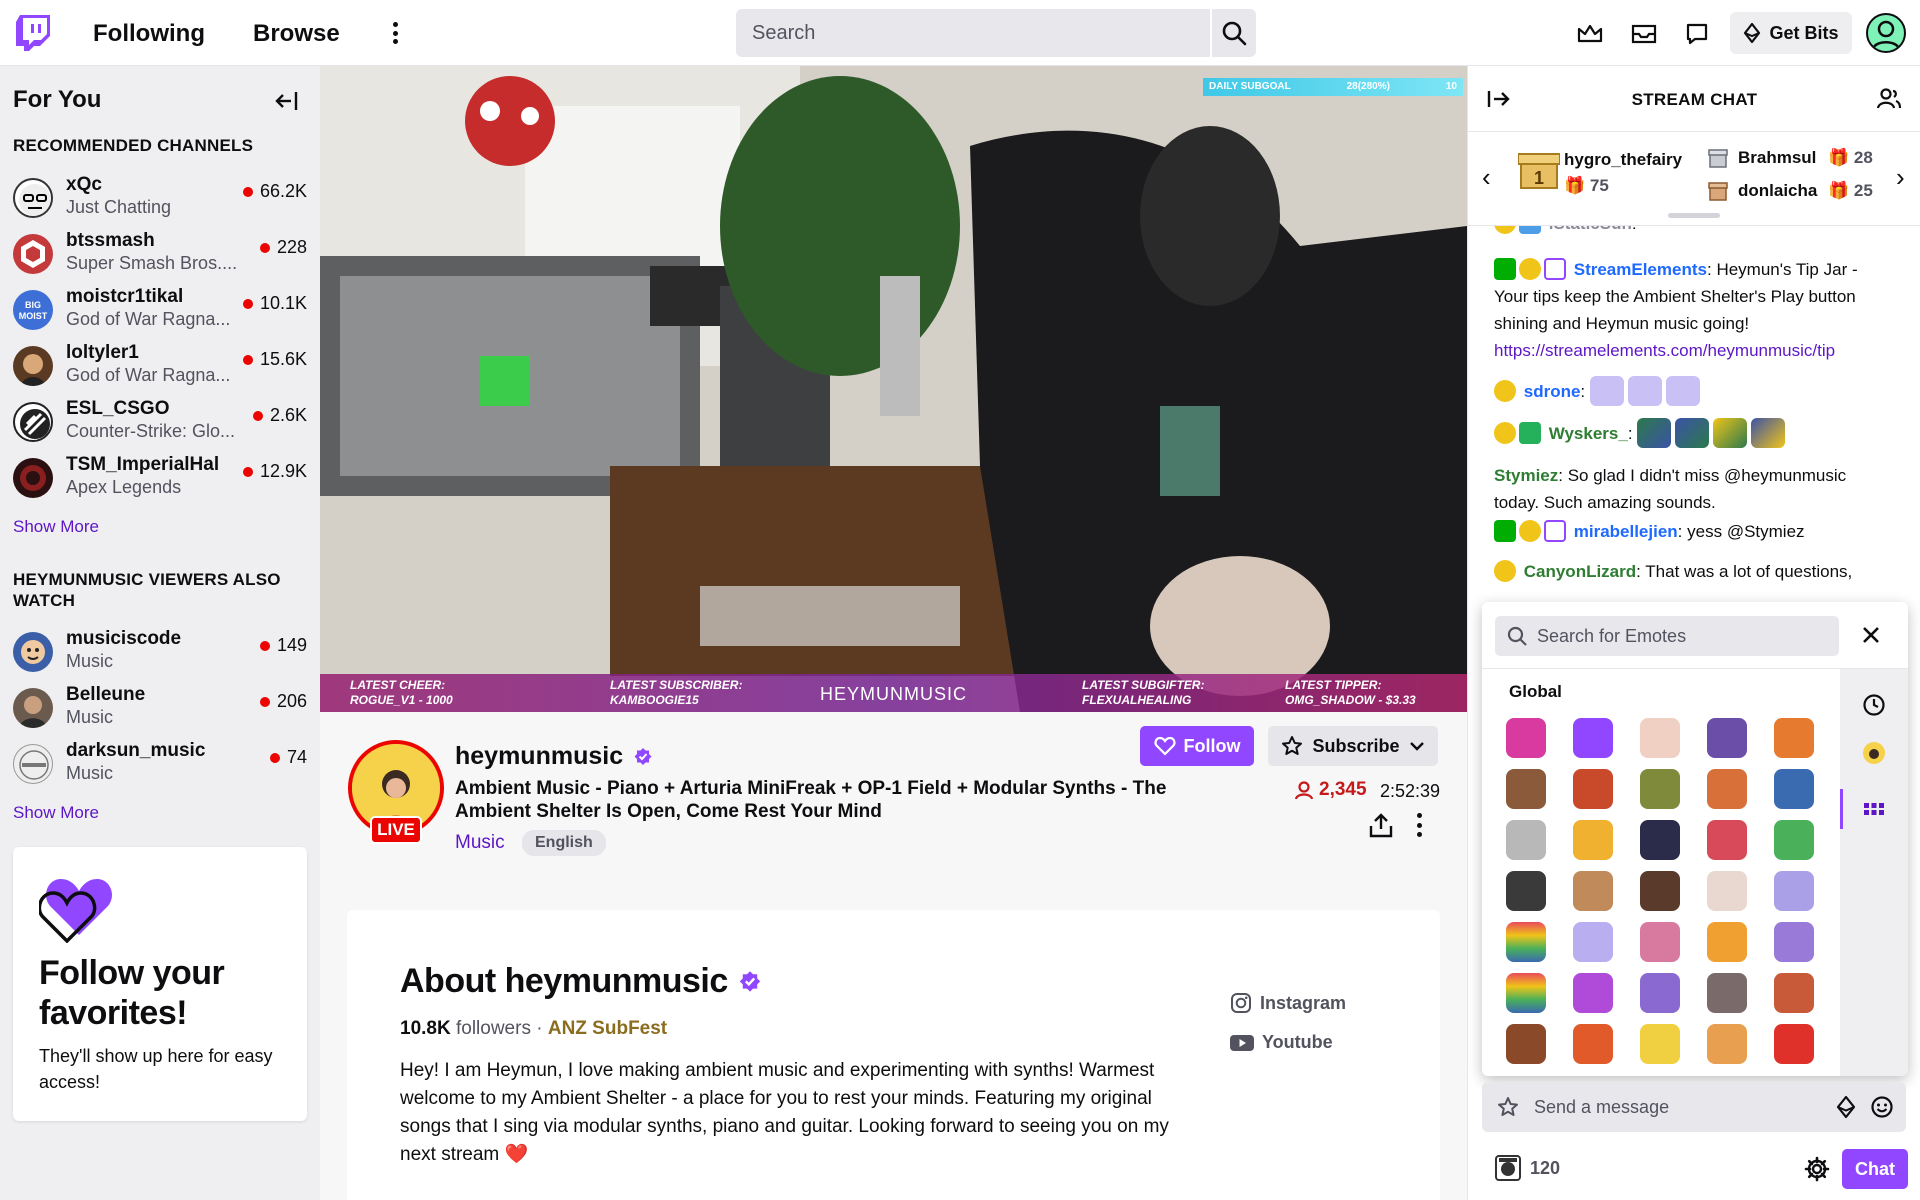 This screenshot has width=1920, height=1200. Describe the element at coordinates (1486, 177) in the screenshot. I see `chevron-left-icon: ‹` at that location.